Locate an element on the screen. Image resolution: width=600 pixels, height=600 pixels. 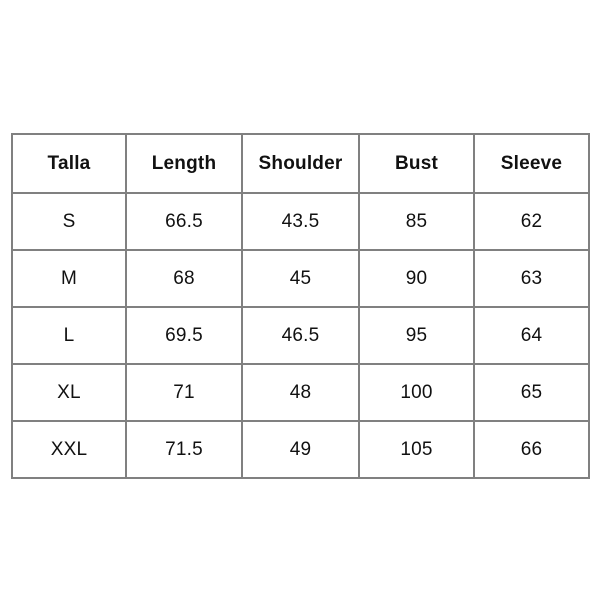
table-row: L 69.5 46.5 95 64 is located at coordinates (300, 335).